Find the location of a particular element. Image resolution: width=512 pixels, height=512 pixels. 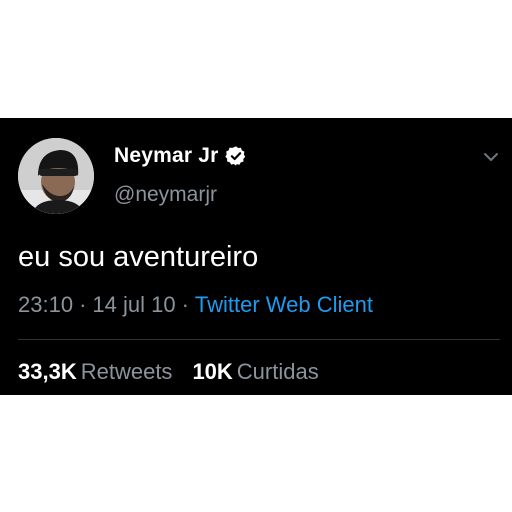

author-name-row: Neymar Jr is located at coordinates (180, 156).